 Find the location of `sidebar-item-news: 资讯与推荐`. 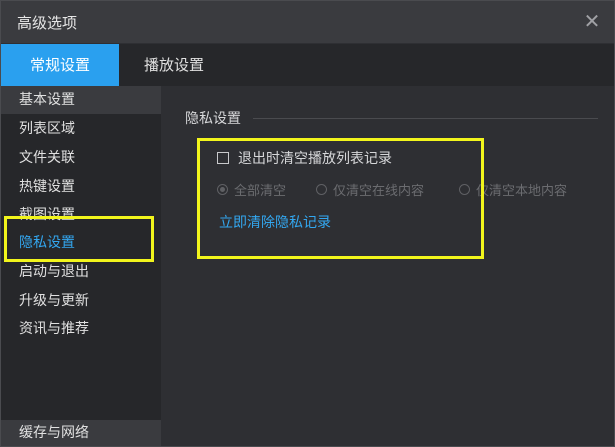

sidebar-item-news: 资讯与推荐 is located at coordinates (81, 329).